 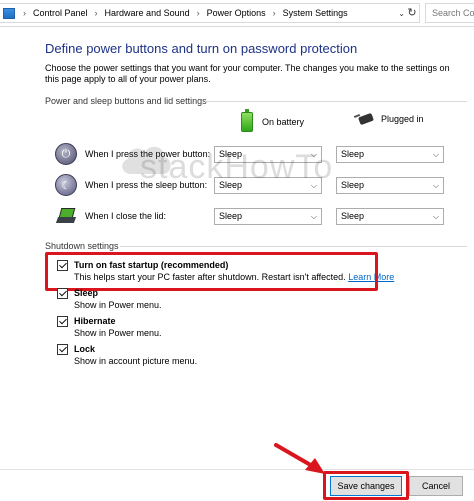 I want to click on lock-desc: Show in account picture menu., so click(x=136, y=361).